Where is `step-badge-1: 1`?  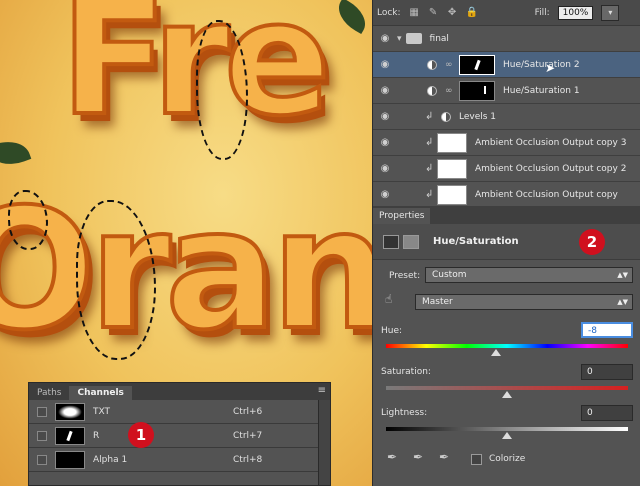 step-badge-1: 1 is located at coordinates (141, 435).